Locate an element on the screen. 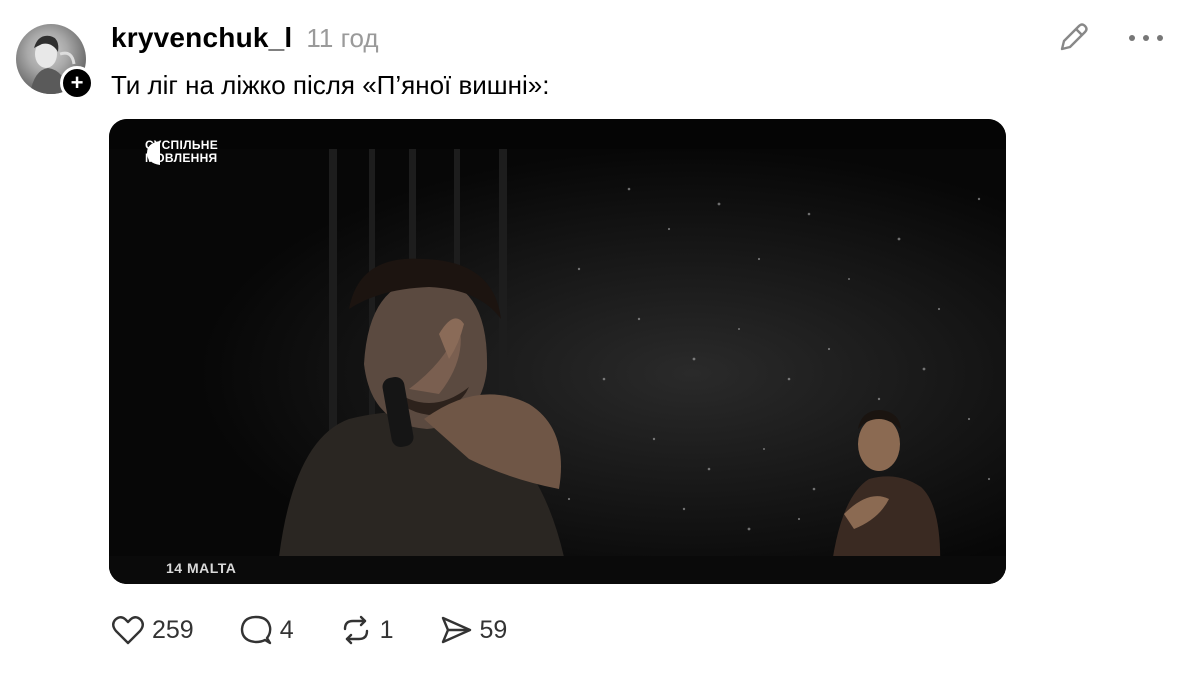 This screenshot has height=676, width=1200. broadcaster-logo-icon is located at coordinates (153, 153).